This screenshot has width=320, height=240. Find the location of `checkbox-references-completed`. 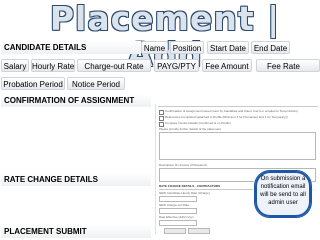

checkbox-references-completed is located at coordinates (161, 118).